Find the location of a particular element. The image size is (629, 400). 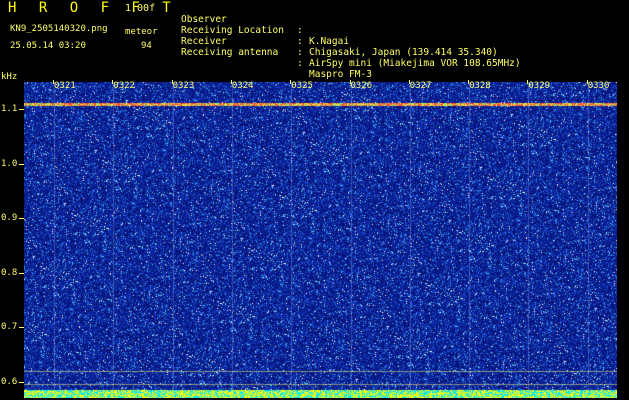

x-tick-label: 0324 is located at coordinates (242, 86).